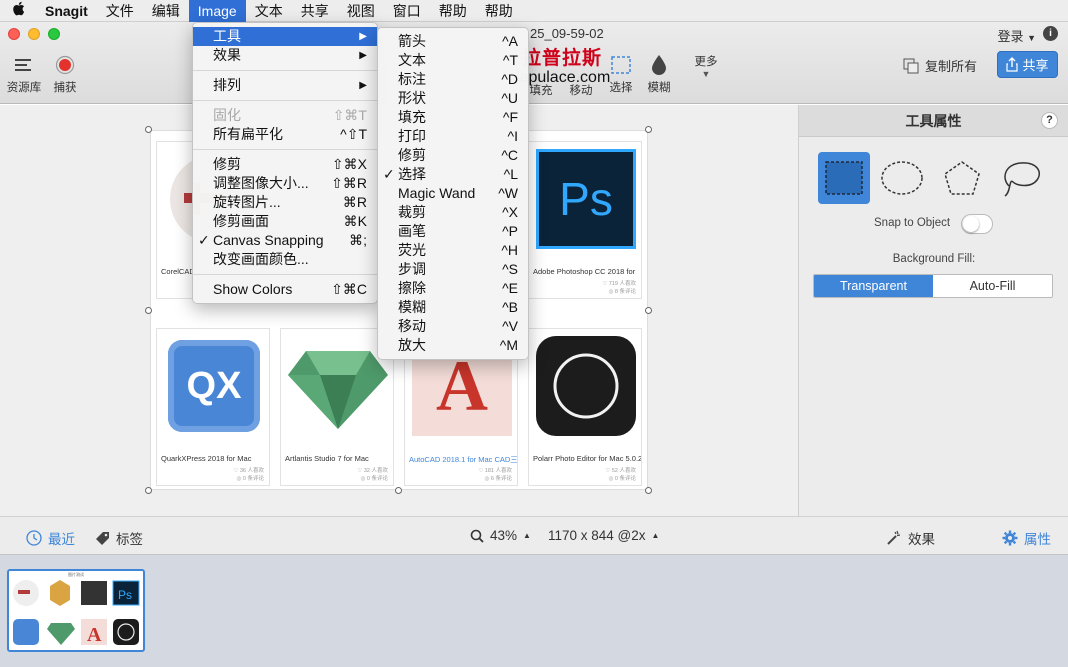  I want to click on gear-icon, so click(1010, 538).